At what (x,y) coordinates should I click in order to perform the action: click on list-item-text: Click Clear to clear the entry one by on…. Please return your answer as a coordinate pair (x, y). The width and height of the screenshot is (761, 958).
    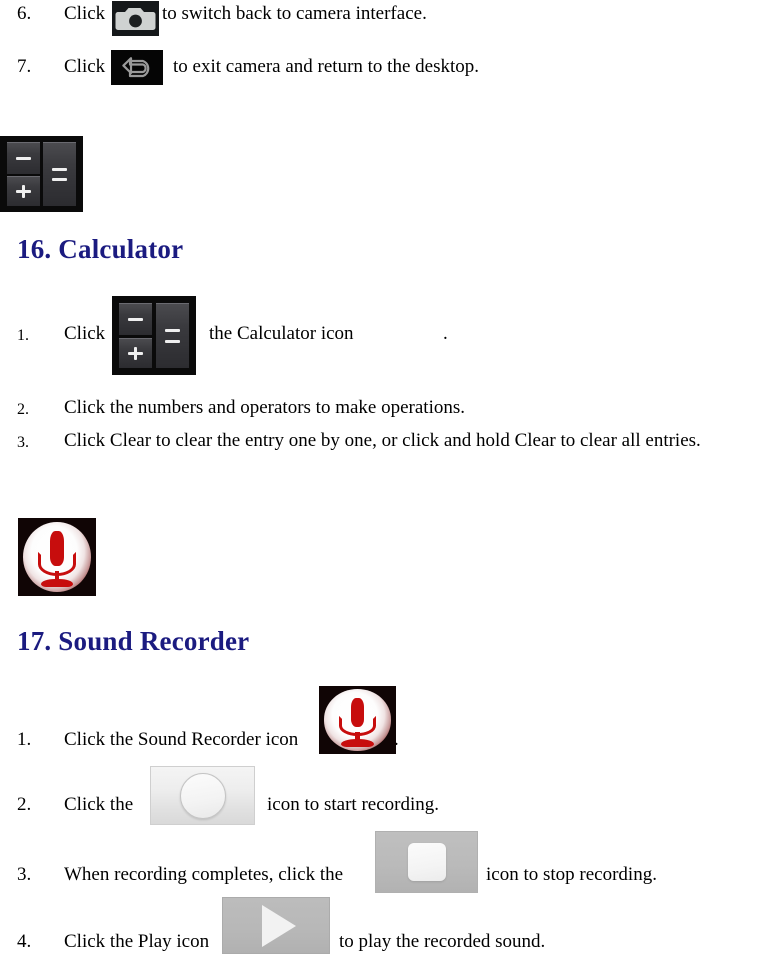
    Looking at the image, I should click on (382, 440).